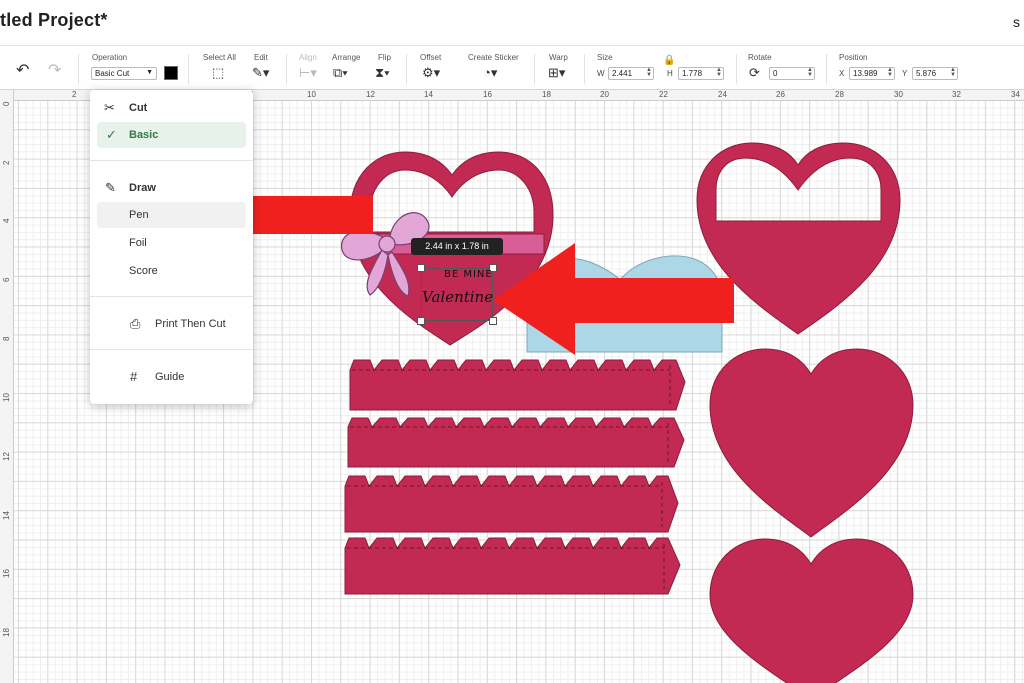 The width and height of the screenshot is (1024, 683). Describe the element at coordinates (190, 324) in the screenshot. I see `menu-item-print-then-cut-label: Print Then Cut` at that location.